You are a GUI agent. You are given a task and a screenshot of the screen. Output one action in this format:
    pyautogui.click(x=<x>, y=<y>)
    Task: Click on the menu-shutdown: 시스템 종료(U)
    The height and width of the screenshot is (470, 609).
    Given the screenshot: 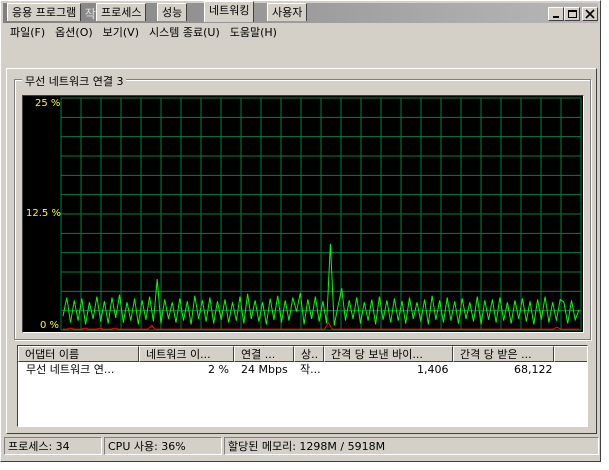 What is the action you would take?
    pyautogui.click(x=184, y=33)
    